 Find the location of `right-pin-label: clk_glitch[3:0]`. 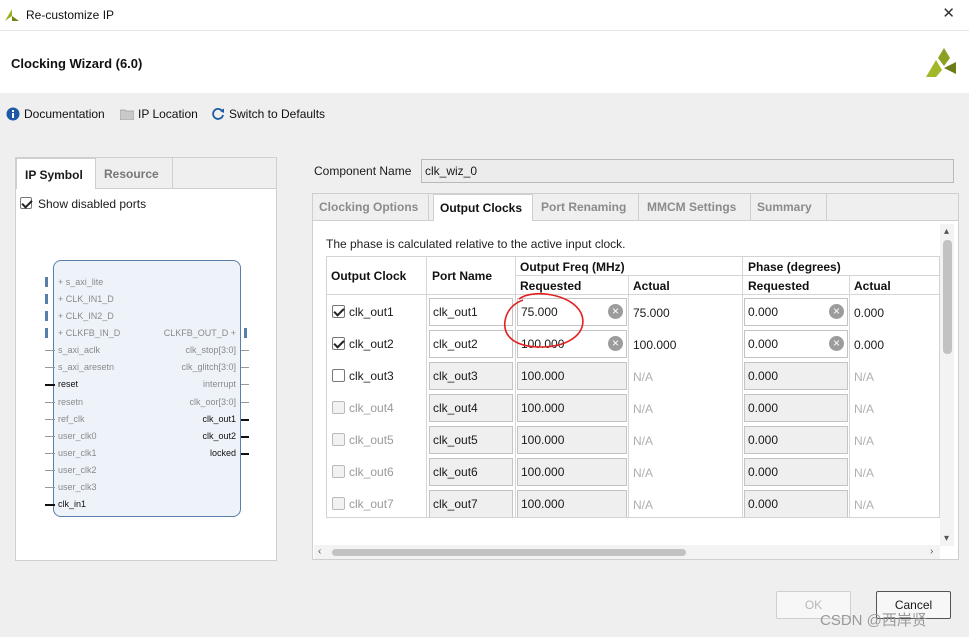

right-pin-label: clk_glitch[3:0] is located at coordinates (208, 367).